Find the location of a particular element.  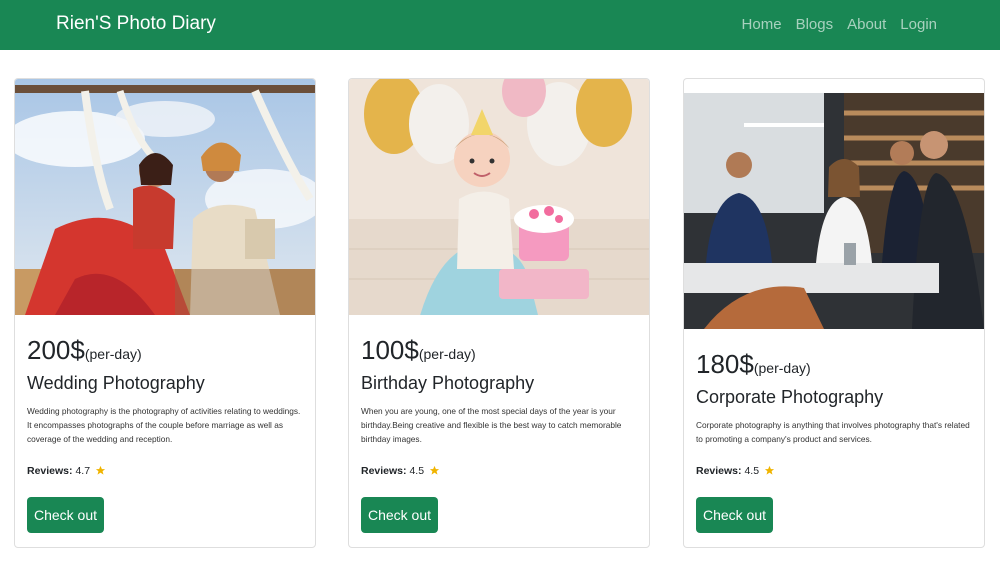

nav-home-link: Home is located at coordinates (762, 24).